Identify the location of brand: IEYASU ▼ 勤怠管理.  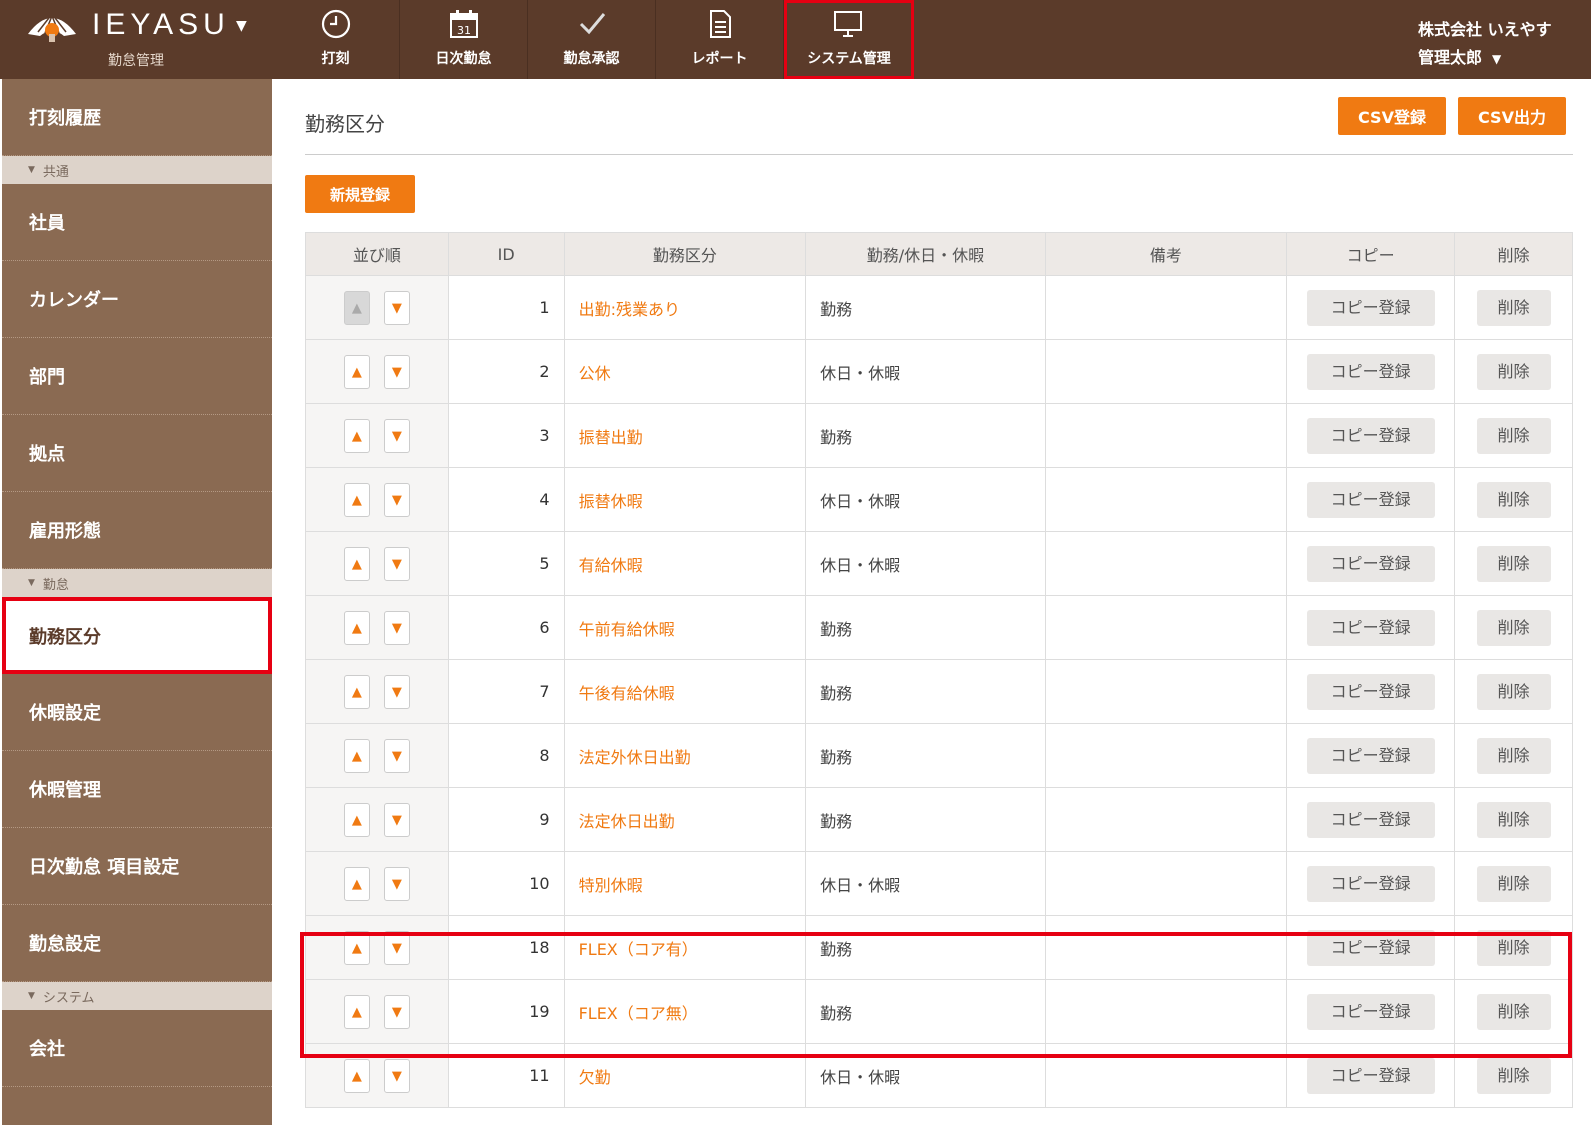
(136, 39).